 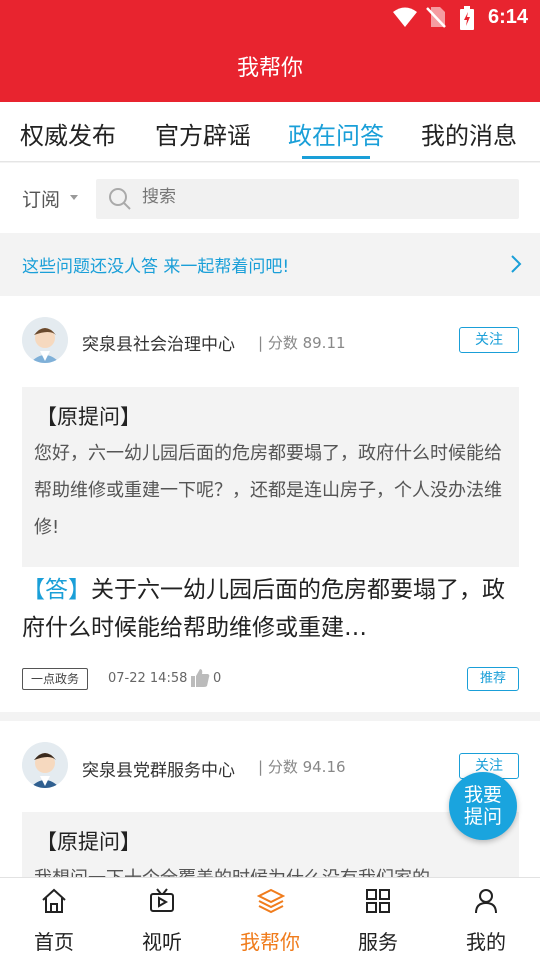 I want to click on tv-icon, so click(x=162, y=903).